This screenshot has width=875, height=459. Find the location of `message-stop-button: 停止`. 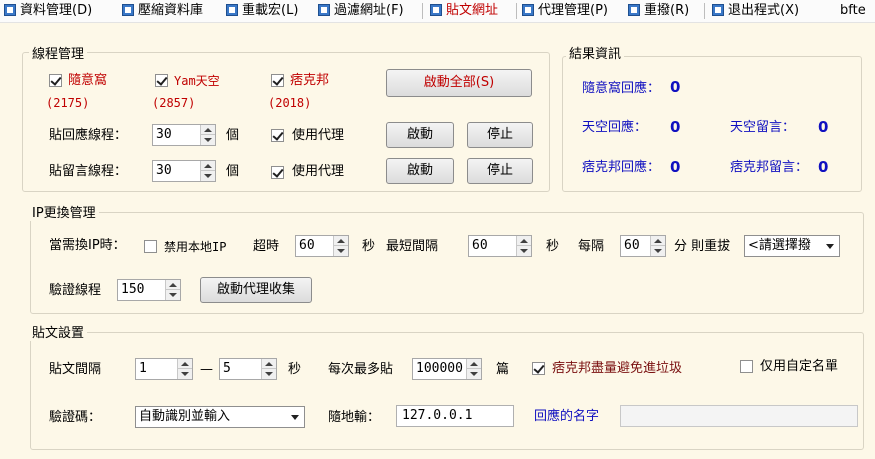

message-stop-button: 停止 is located at coordinates (500, 171).